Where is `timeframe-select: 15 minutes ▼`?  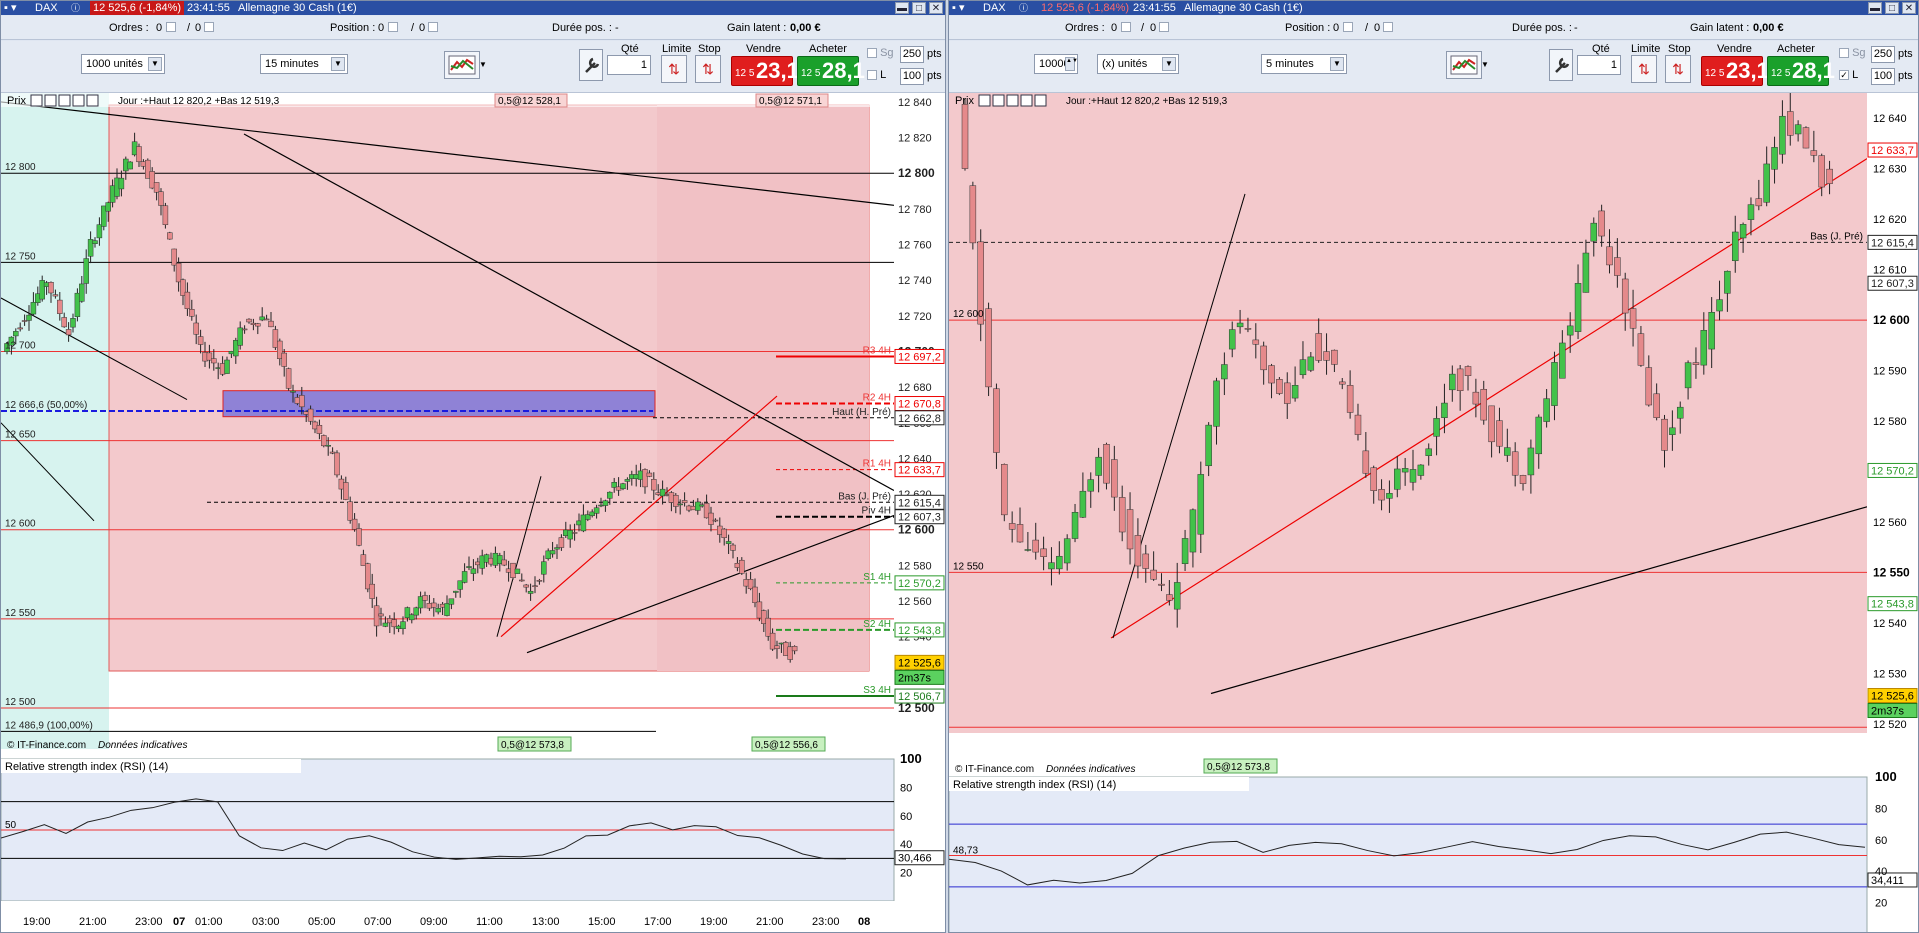 timeframe-select: 15 minutes ▼ is located at coordinates (304, 64).